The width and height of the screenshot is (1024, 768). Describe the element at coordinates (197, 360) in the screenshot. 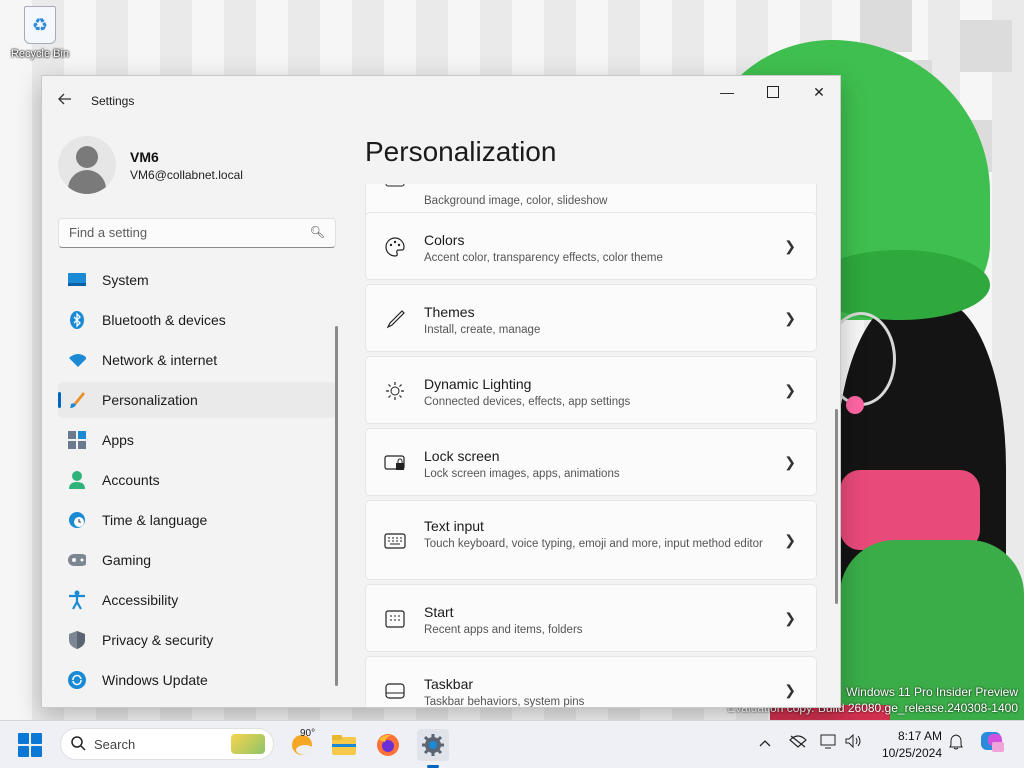

I see `sidebar-item-network: Network & internet` at that location.